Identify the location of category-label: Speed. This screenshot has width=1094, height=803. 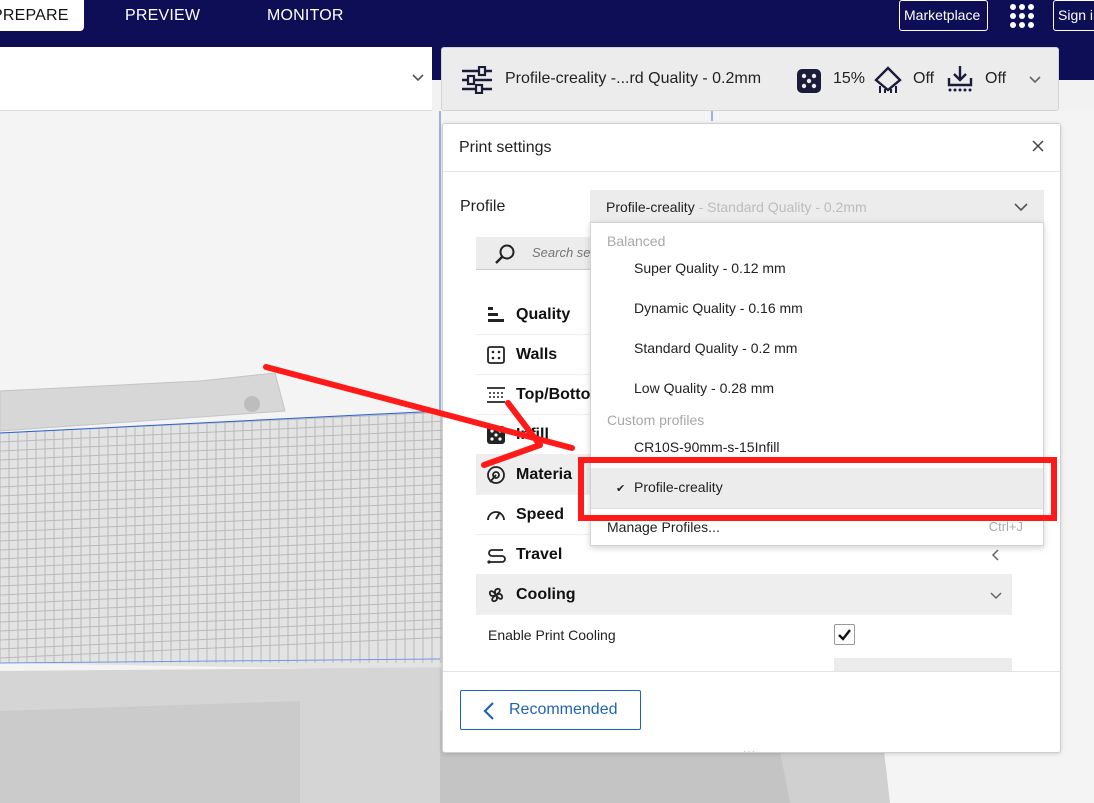
(540, 514).